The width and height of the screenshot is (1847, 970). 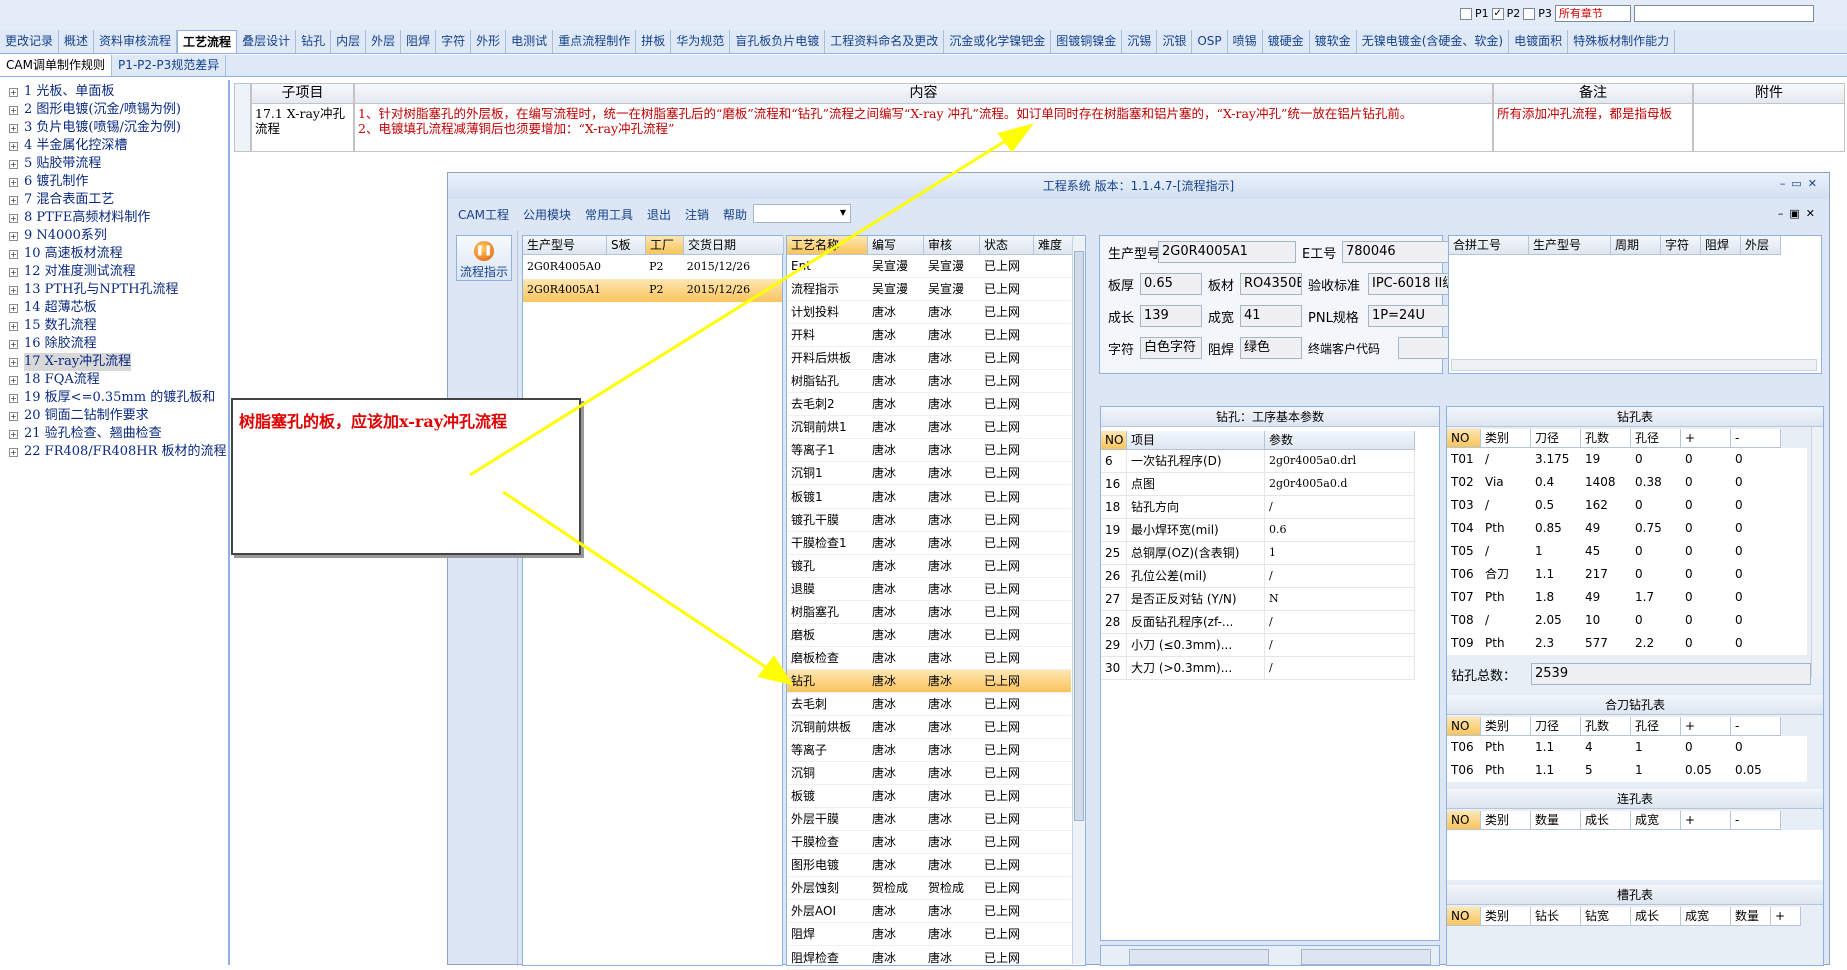 What do you see at coordinates (1087, 41) in the screenshot?
I see `tab-18: 图镀铜镍金` at bounding box center [1087, 41].